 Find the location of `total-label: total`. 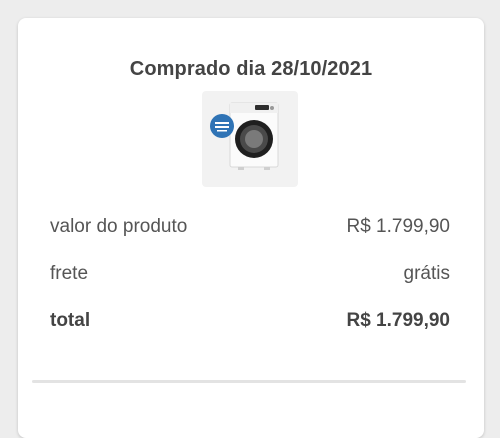

total-label: total is located at coordinates (70, 320).